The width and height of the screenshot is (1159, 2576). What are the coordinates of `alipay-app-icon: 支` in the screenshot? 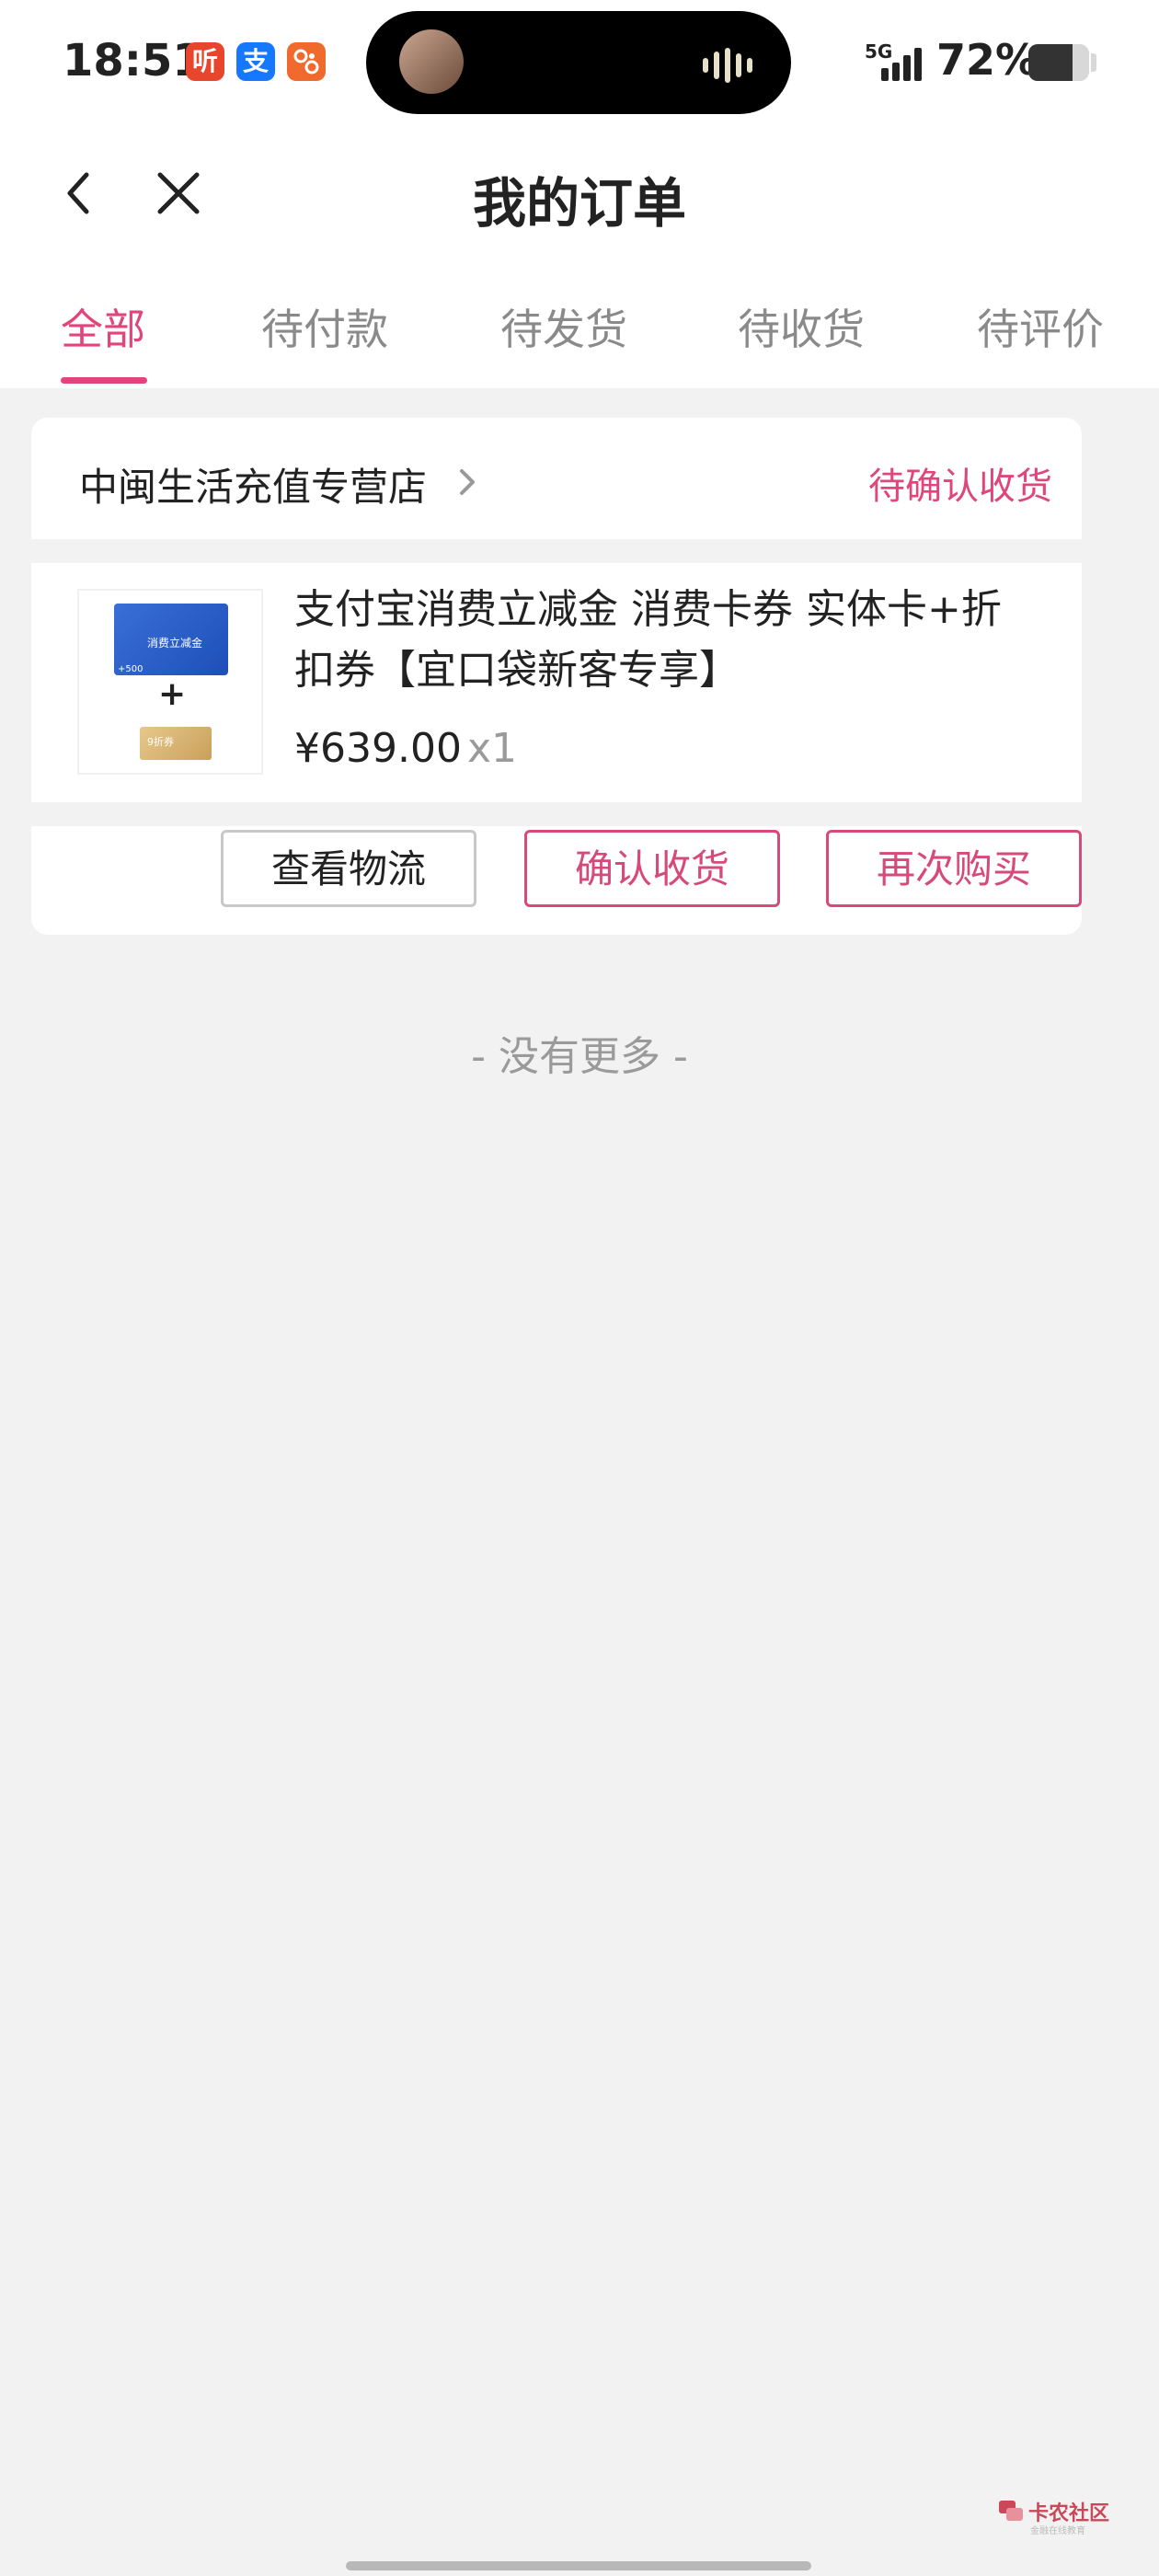 It's located at (255, 61).